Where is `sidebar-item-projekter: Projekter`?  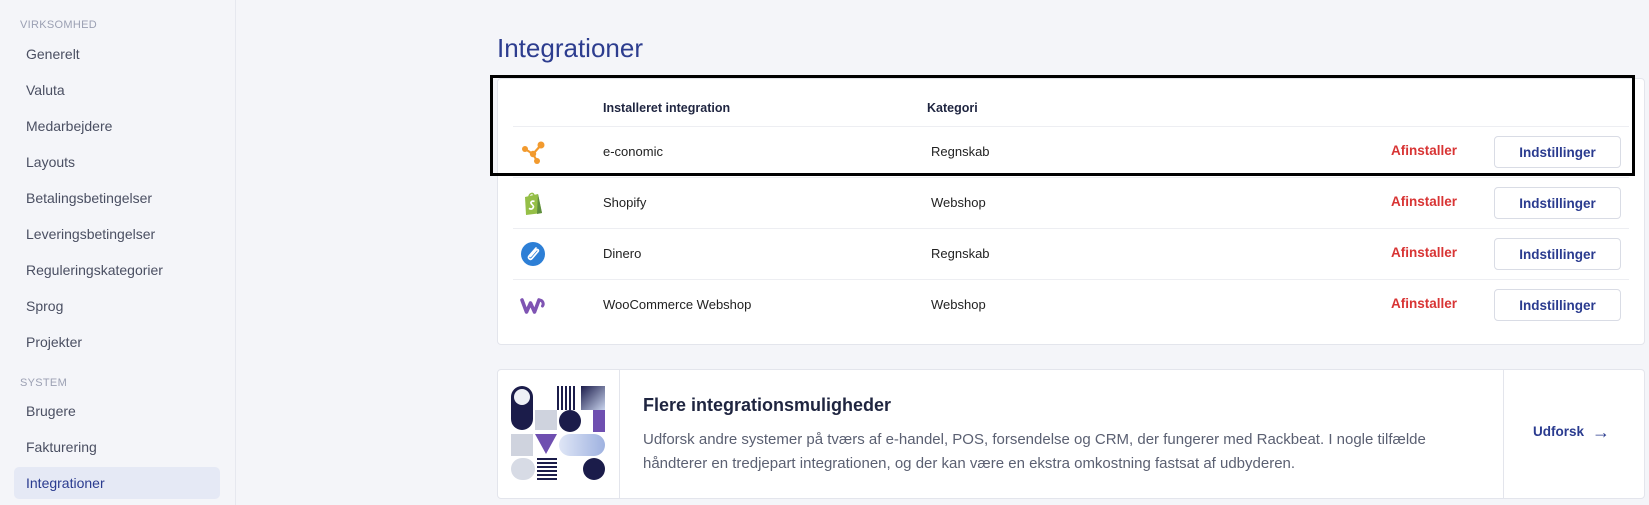
sidebar-item-projekter: Projekter is located at coordinates (117, 342).